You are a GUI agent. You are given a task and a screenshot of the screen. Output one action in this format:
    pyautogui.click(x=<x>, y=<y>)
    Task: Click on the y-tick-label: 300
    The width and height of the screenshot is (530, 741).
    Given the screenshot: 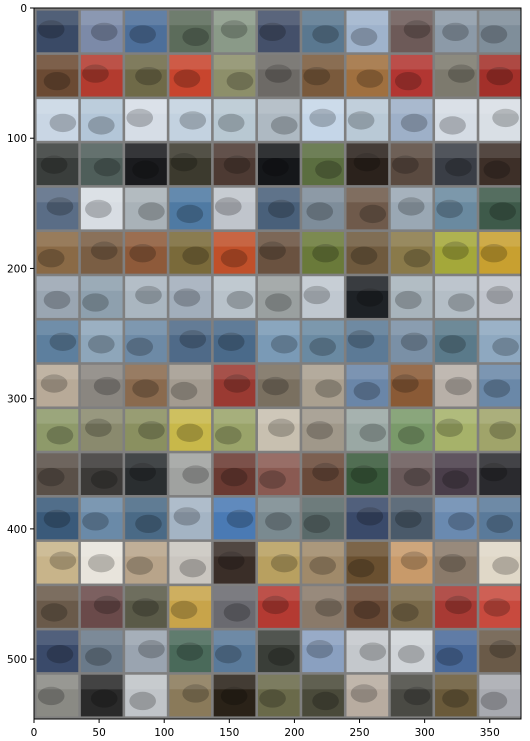 What is the action you would take?
    pyautogui.click(x=17, y=400)
    